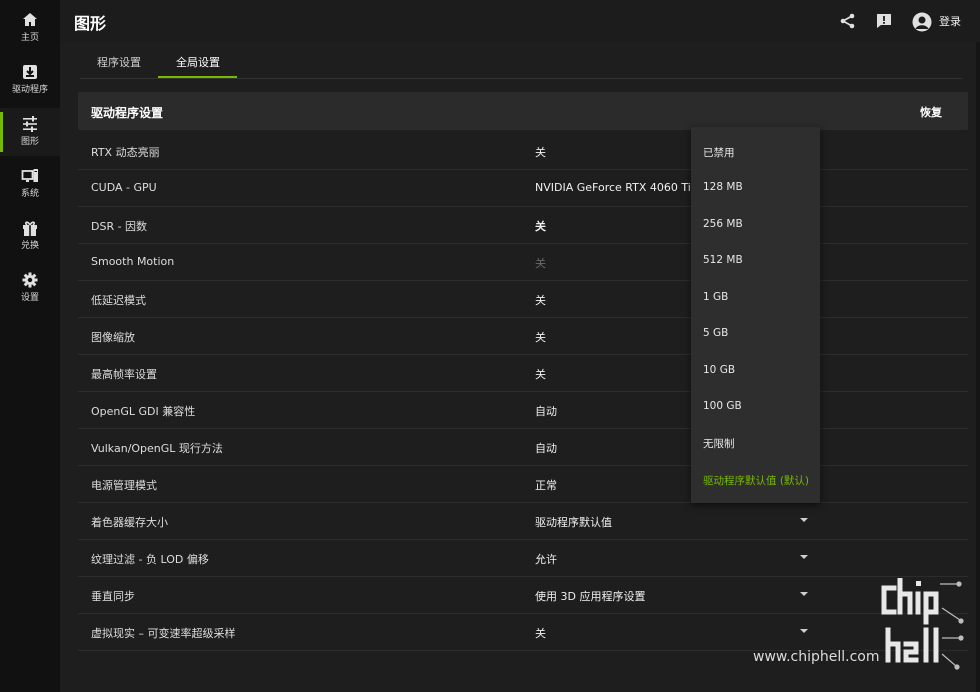 The height and width of the screenshot is (692, 980). I want to click on panel-header: 驱动程序设置 恢复, so click(523, 111).